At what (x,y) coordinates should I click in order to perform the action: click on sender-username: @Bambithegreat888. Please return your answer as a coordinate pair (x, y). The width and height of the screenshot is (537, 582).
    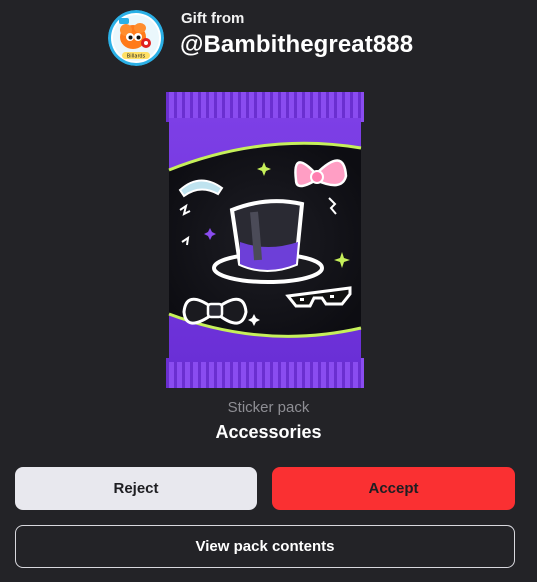
    Looking at the image, I should click on (297, 44).